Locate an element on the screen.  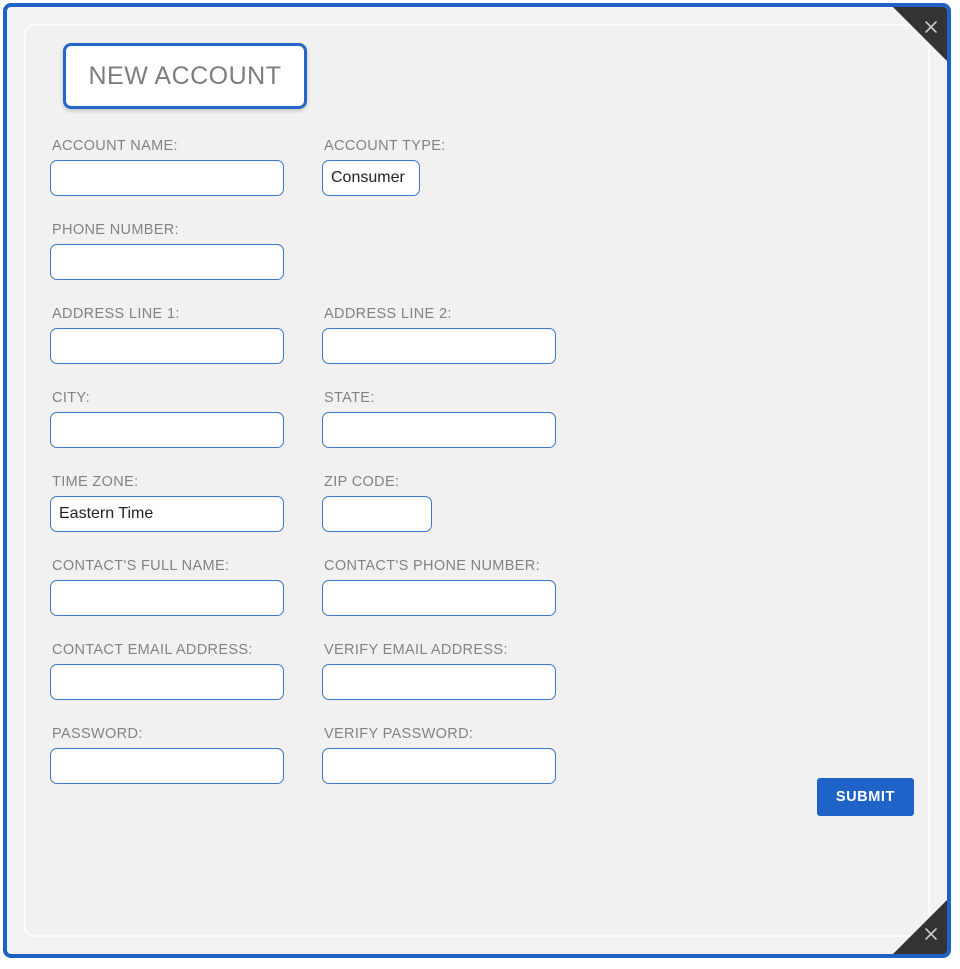
field-group-time-zone: TIME ZONE: Eastern Time is located at coordinates (186, 503).